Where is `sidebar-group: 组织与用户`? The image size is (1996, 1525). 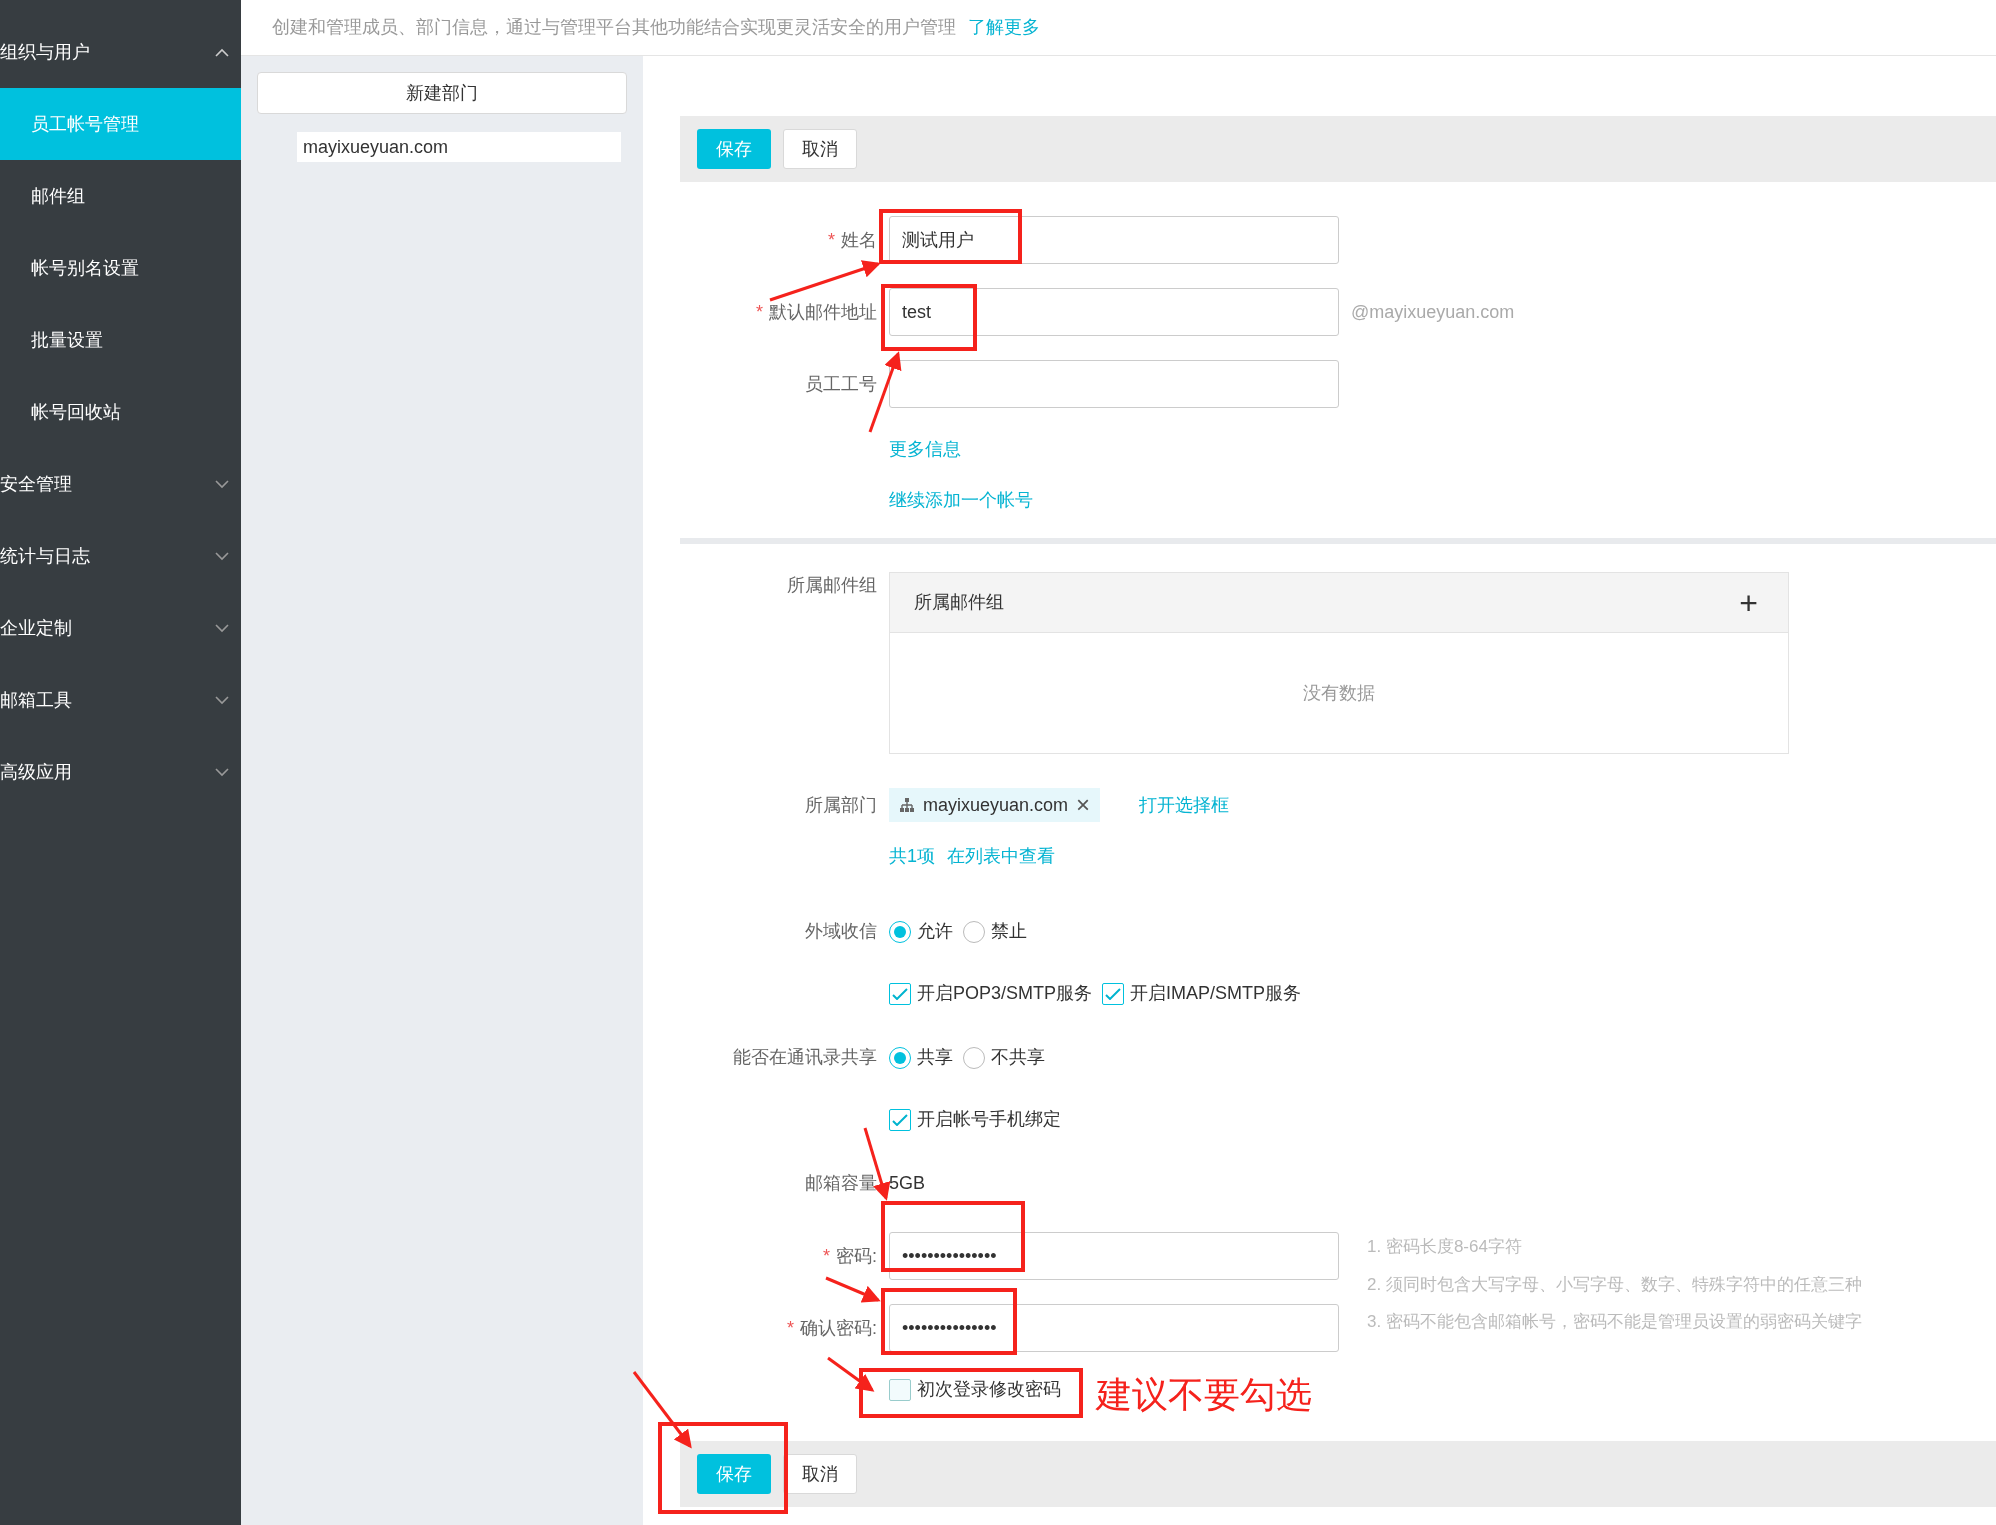
sidebar-group: 组织与用户 is located at coordinates (45, 52).